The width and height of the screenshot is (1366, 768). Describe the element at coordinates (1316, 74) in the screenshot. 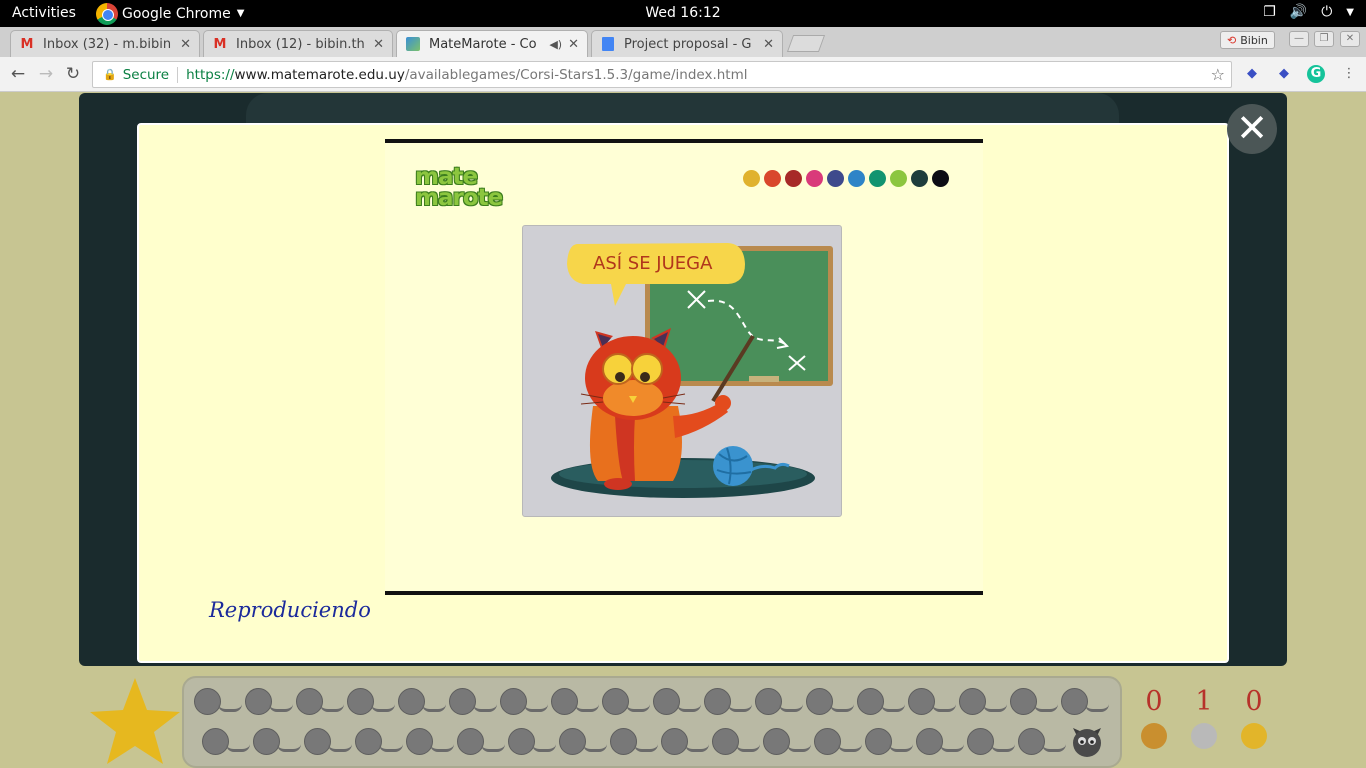

I see `grammarly-icon: G` at that location.